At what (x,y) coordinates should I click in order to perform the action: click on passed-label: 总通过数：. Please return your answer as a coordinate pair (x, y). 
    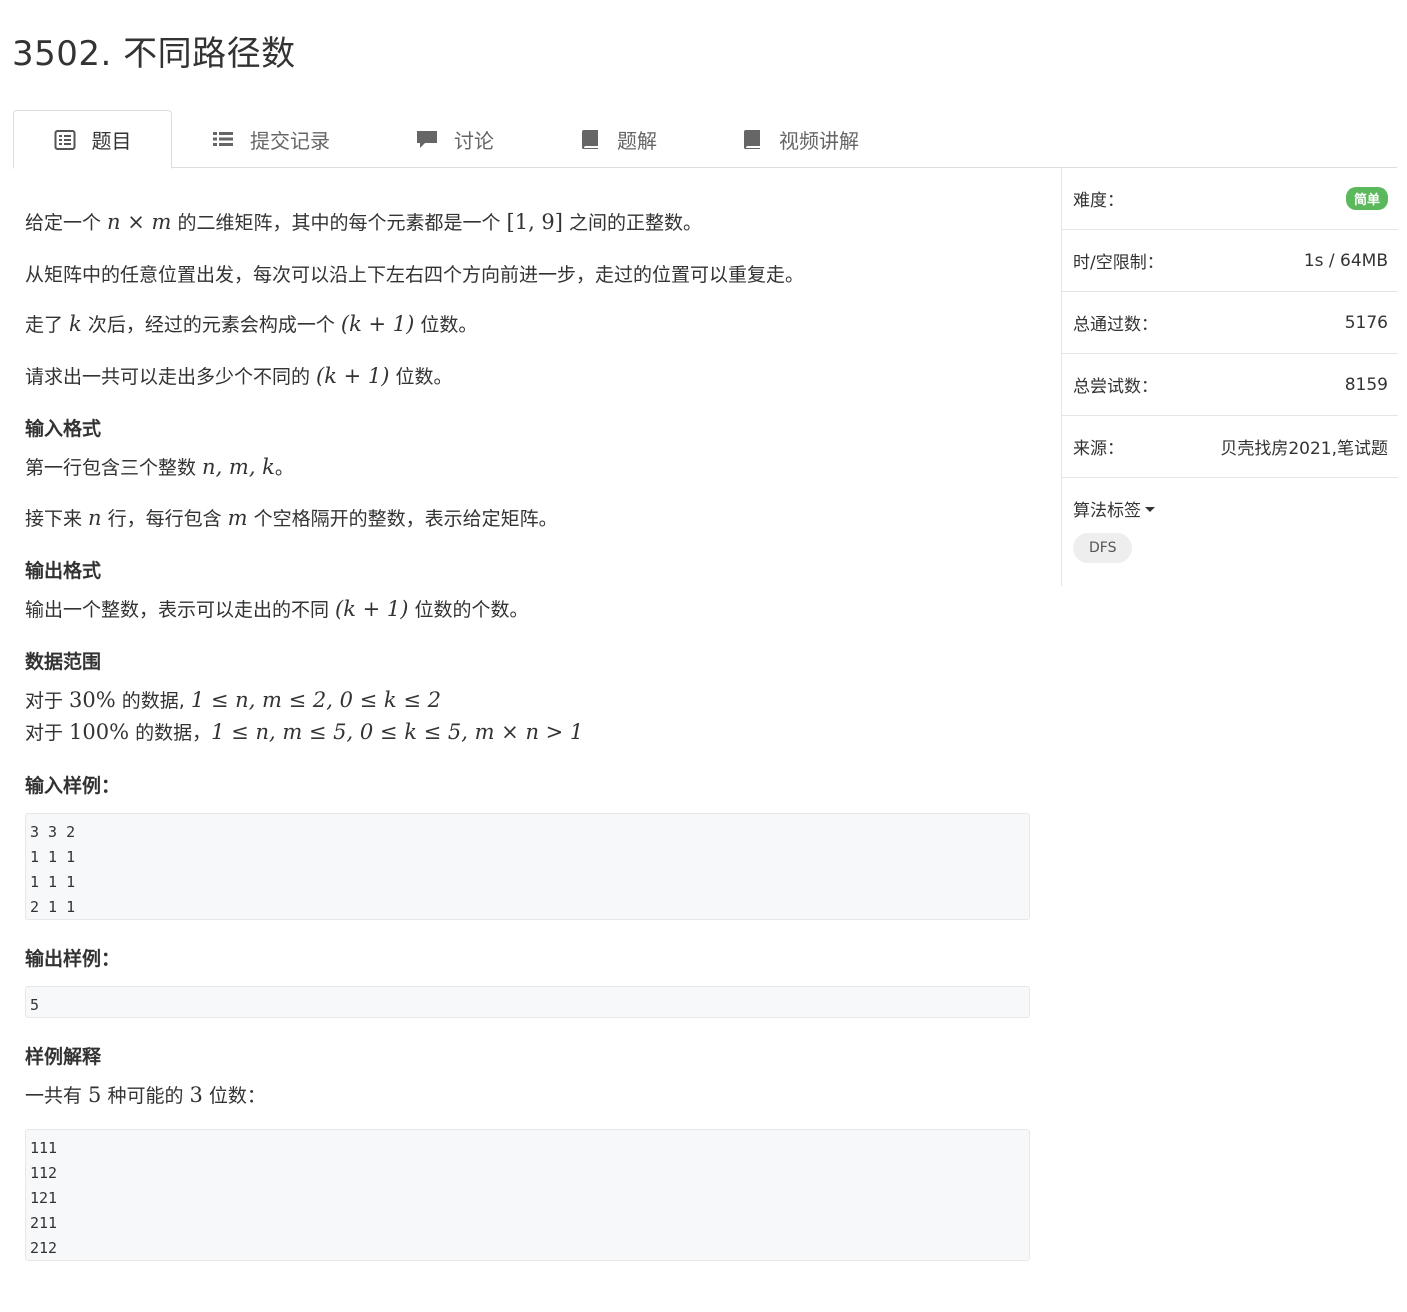
    Looking at the image, I should click on (1115, 325).